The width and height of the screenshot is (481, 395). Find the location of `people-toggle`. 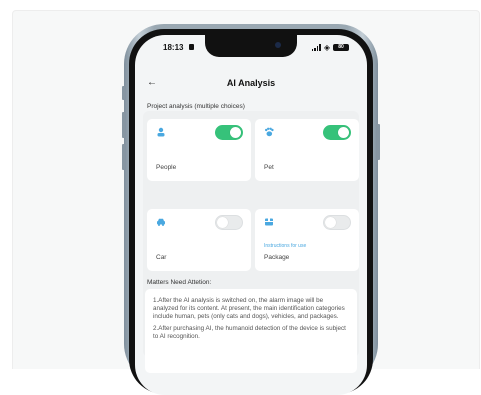

people-toggle is located at coordinates (229, 132).